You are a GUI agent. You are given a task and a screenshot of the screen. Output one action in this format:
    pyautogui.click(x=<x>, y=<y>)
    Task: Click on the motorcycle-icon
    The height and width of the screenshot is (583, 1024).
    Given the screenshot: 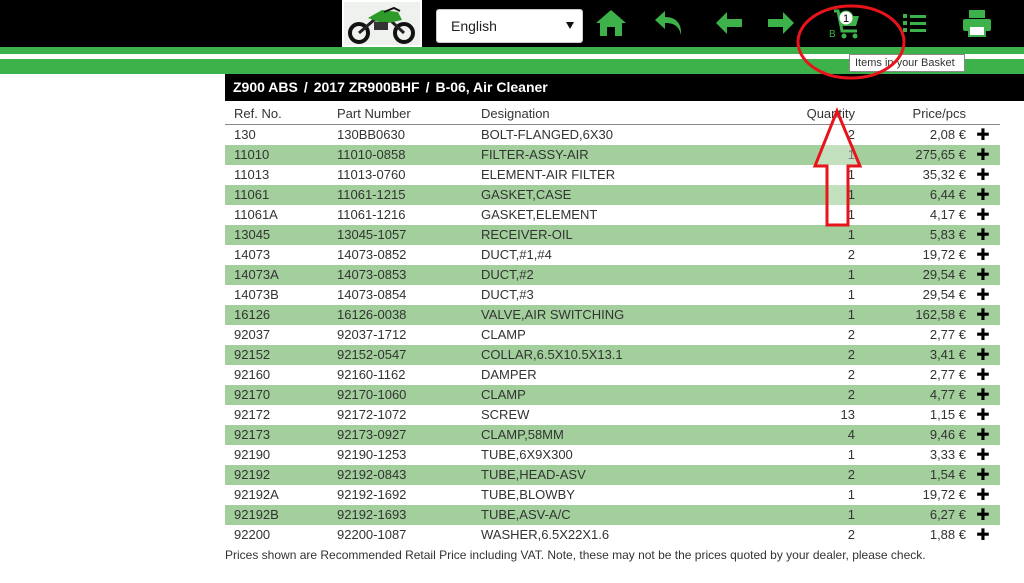 What is the action you would take?
    pyautogui.click(x=382, y=23)
    